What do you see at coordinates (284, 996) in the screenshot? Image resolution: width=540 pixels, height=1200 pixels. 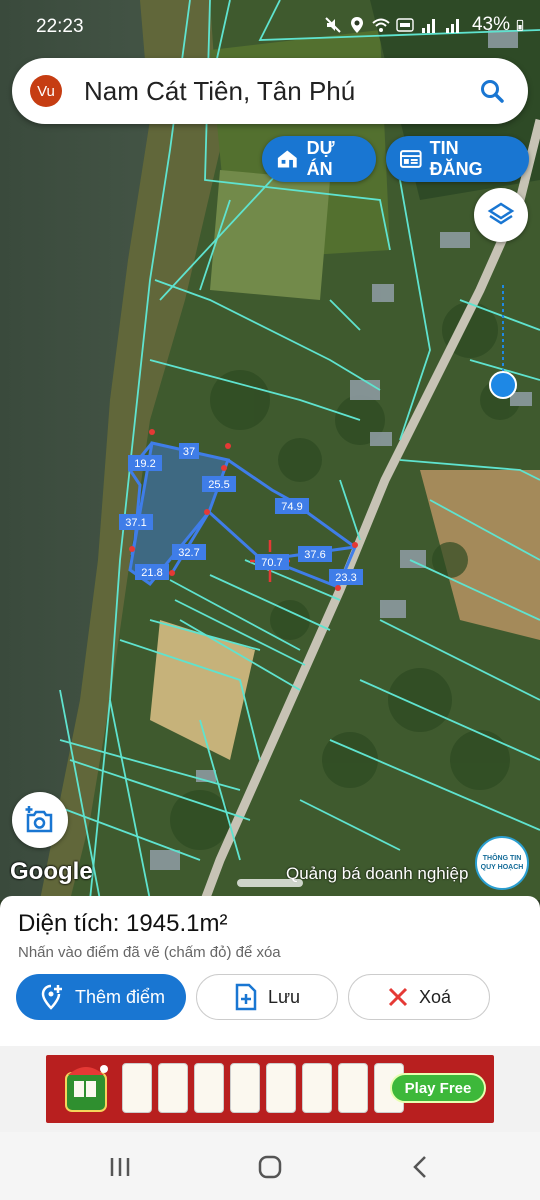 I see `save-label: Lưu` at bounding box center [284, 996].